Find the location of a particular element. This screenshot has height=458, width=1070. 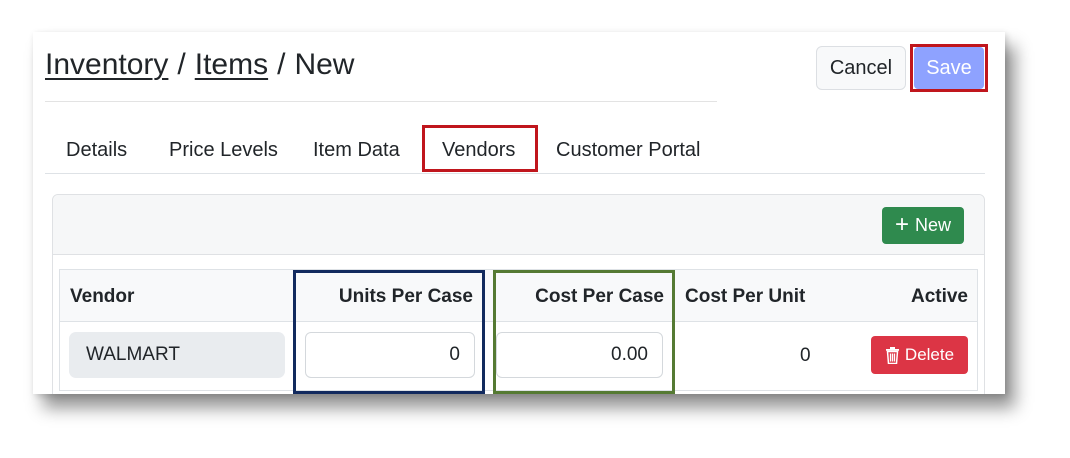

new-vendor-button: + New is located at coordinates (923, 225).